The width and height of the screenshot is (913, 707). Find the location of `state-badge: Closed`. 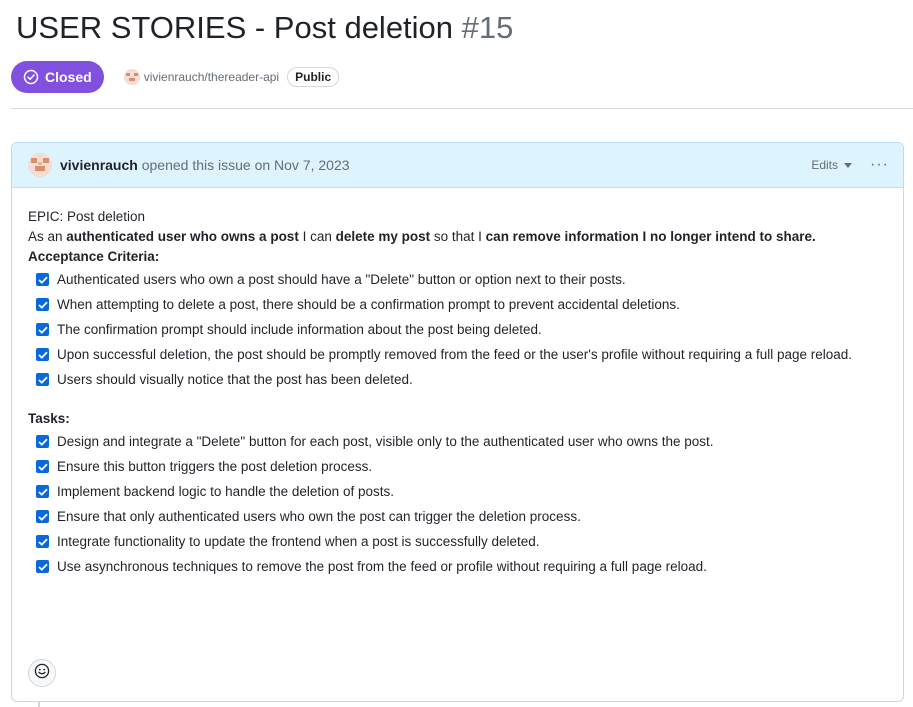

state-badge: Closed is located at coordinates (57, 77).